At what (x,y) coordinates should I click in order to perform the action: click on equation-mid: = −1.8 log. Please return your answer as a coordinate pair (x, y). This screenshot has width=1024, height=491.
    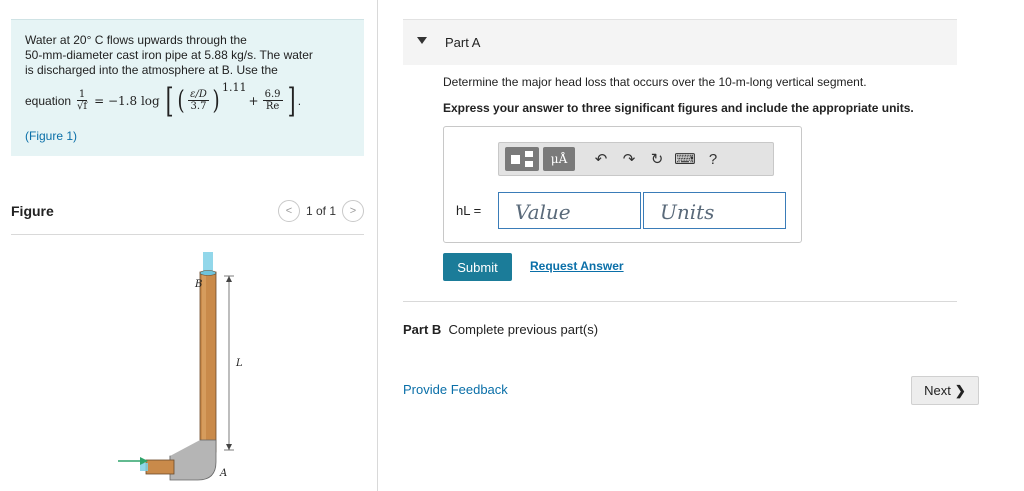
    Looking at the image, I should click on (127, 101).